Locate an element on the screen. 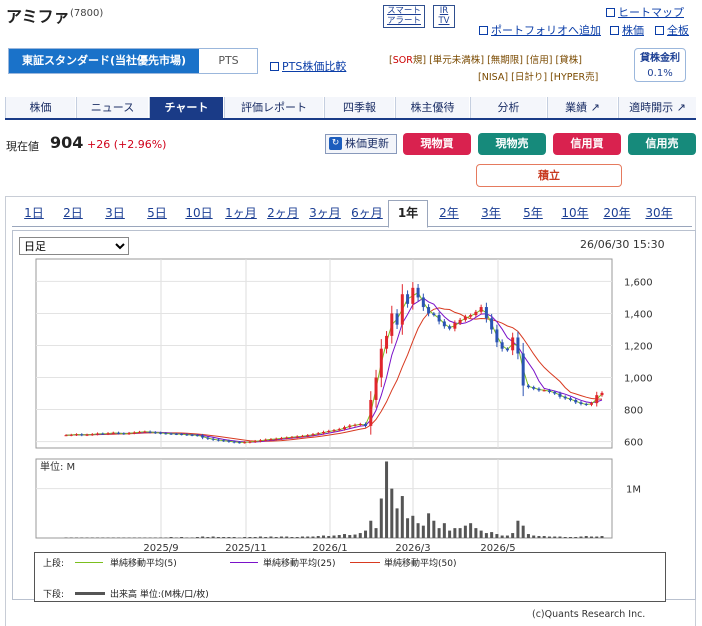 This screenshot has height=626, width=702. portfolio-link: ポートフォリオへ追加 is located at coordinates (540, 30).